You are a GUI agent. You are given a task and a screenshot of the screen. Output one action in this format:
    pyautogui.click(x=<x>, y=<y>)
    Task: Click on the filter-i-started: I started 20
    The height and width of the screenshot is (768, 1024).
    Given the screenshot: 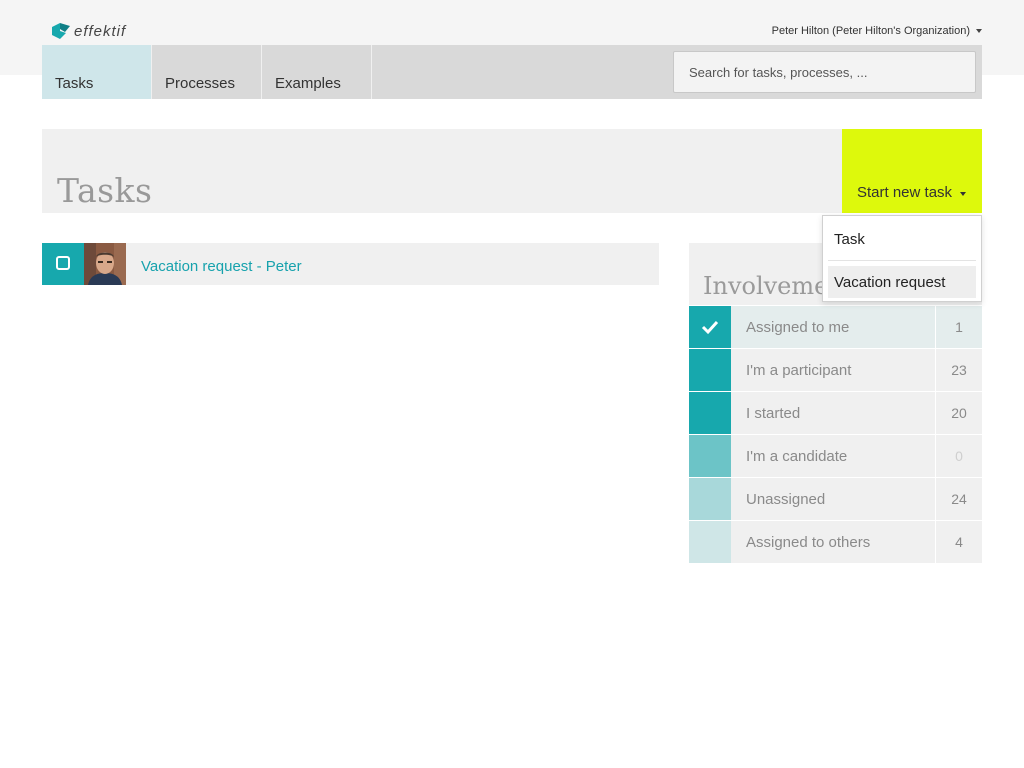 What is the action you would take?
    pyautogui.click(x=835, y=413)
    